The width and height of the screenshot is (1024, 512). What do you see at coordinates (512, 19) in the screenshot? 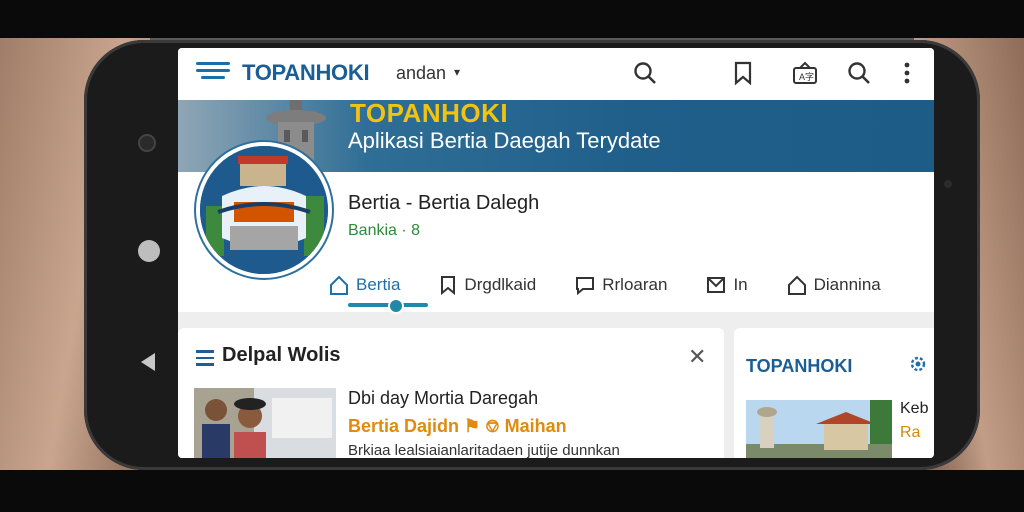
I see `letterbox-top` at bounding box center [512, 19].